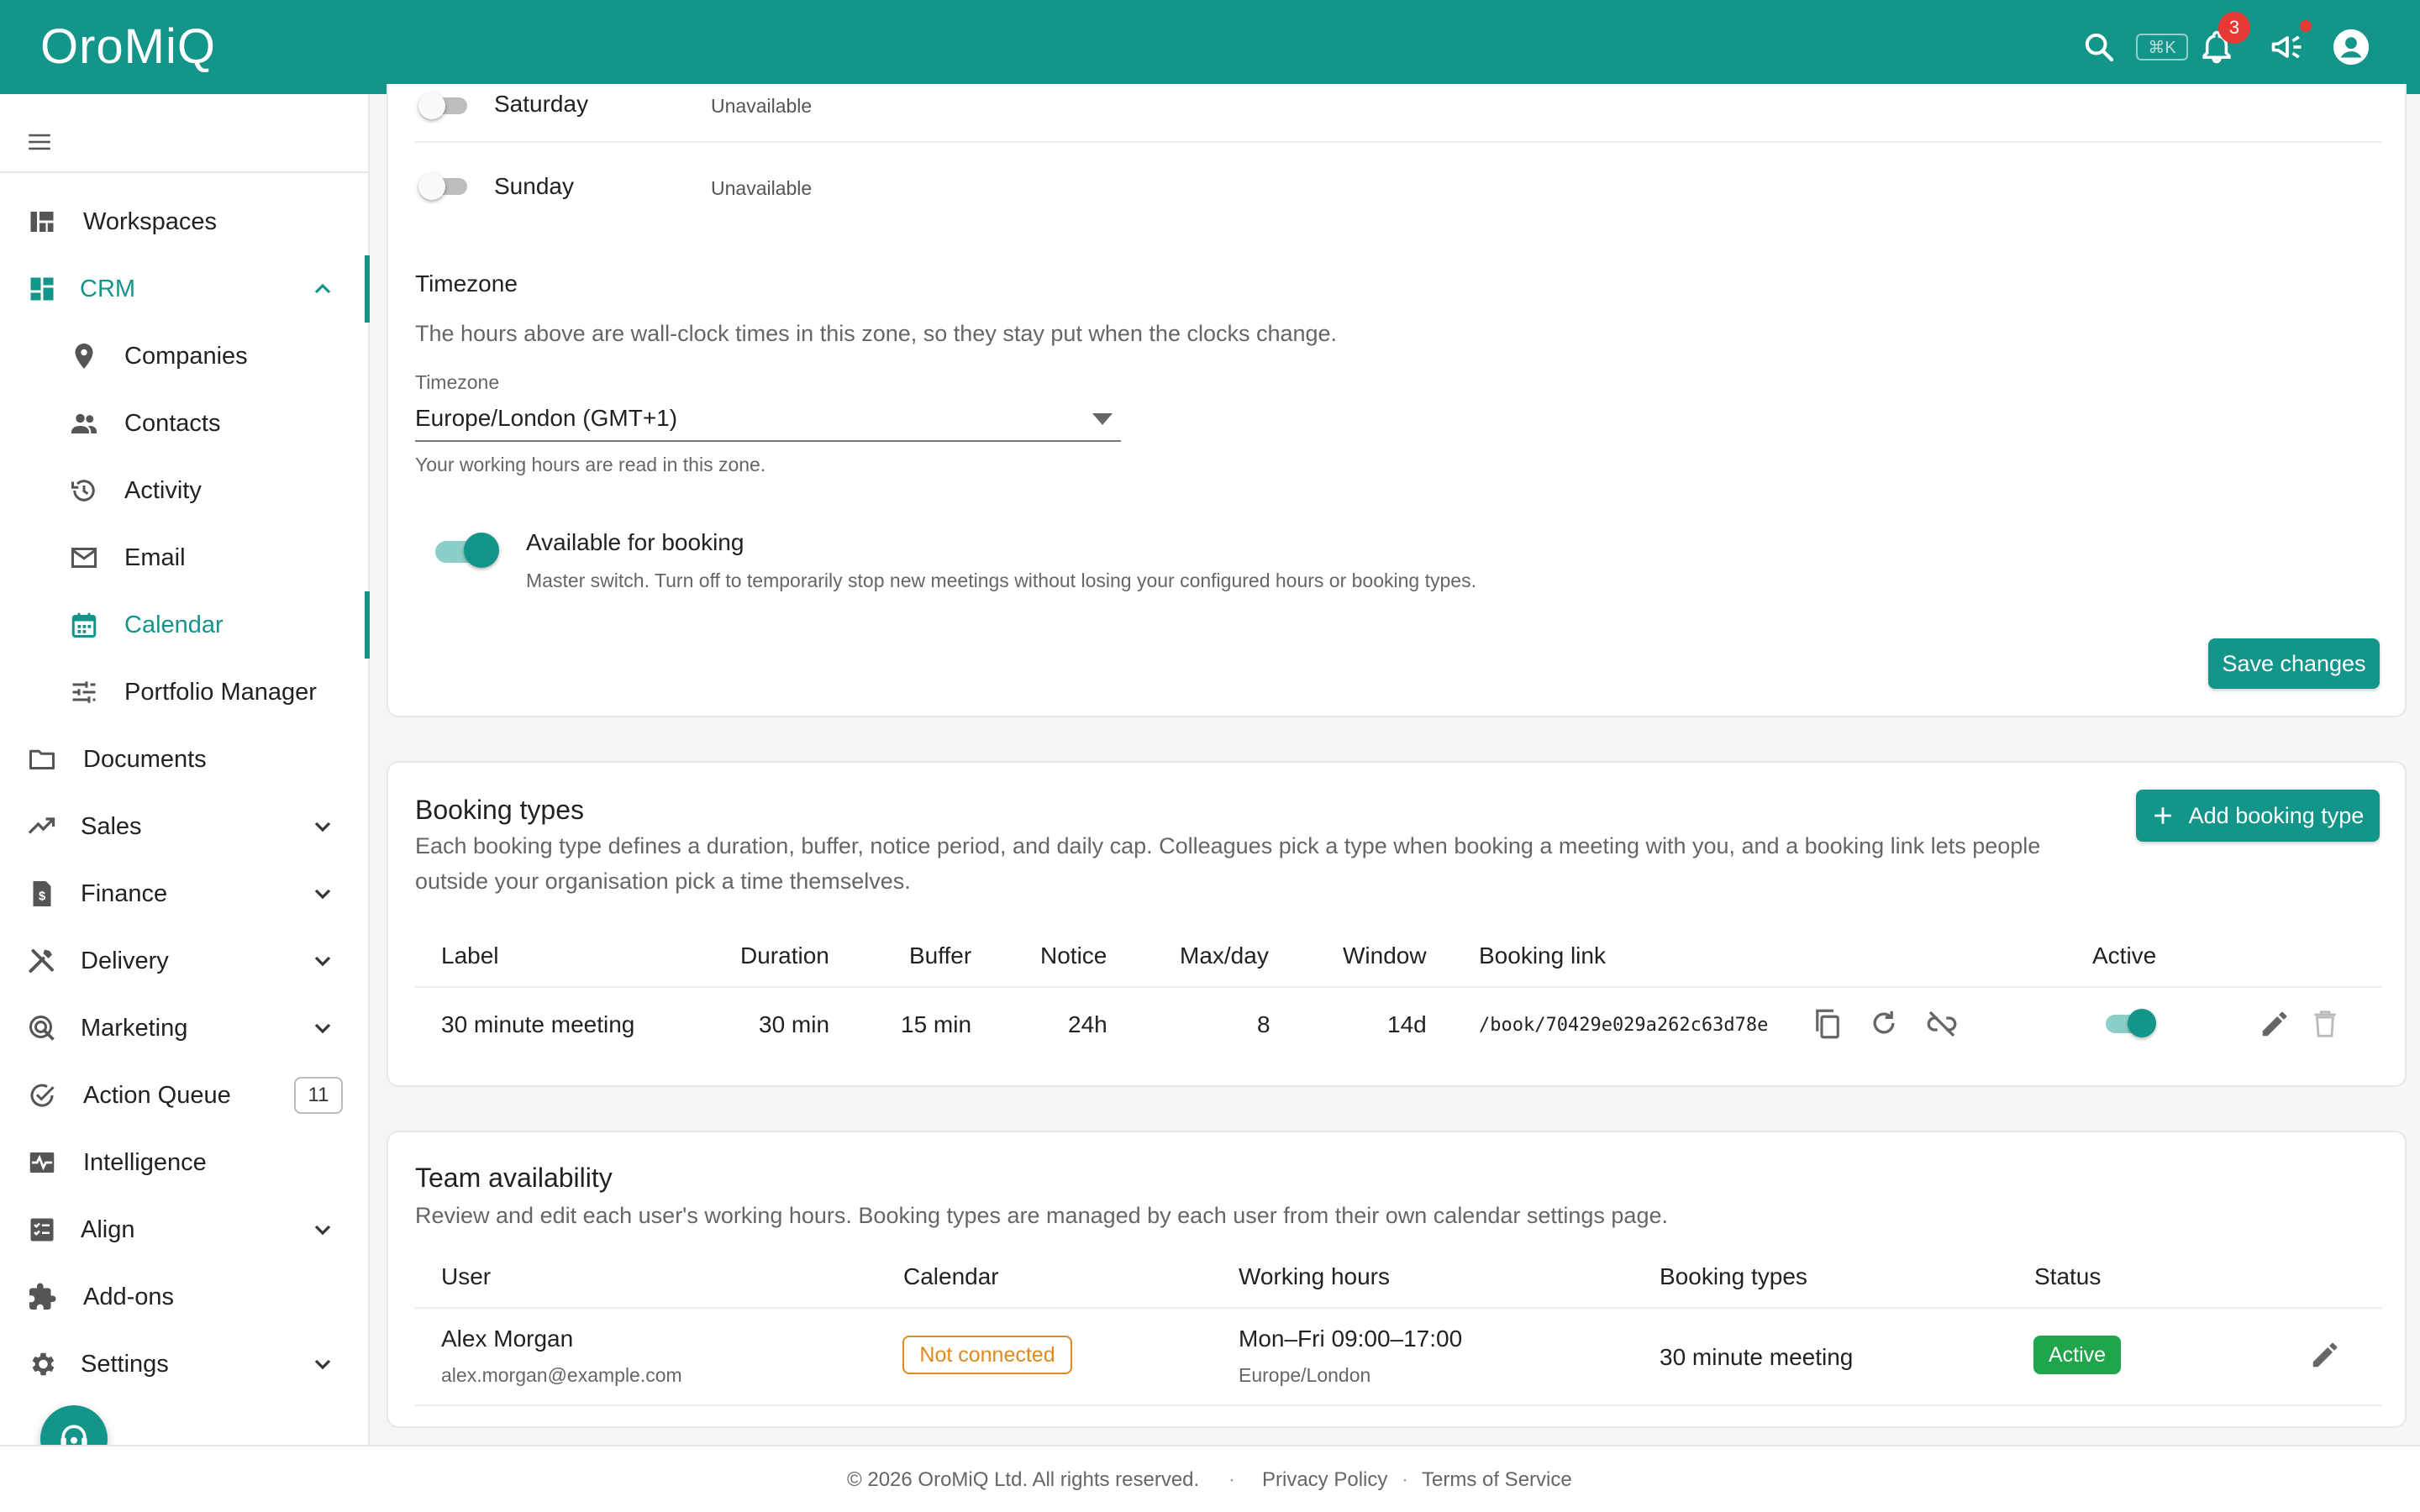 This screenshot has height=1512, width=2420. Describe the element at coordinates (2163, 816) in the screenshot. I see `plus-icon` at that location.